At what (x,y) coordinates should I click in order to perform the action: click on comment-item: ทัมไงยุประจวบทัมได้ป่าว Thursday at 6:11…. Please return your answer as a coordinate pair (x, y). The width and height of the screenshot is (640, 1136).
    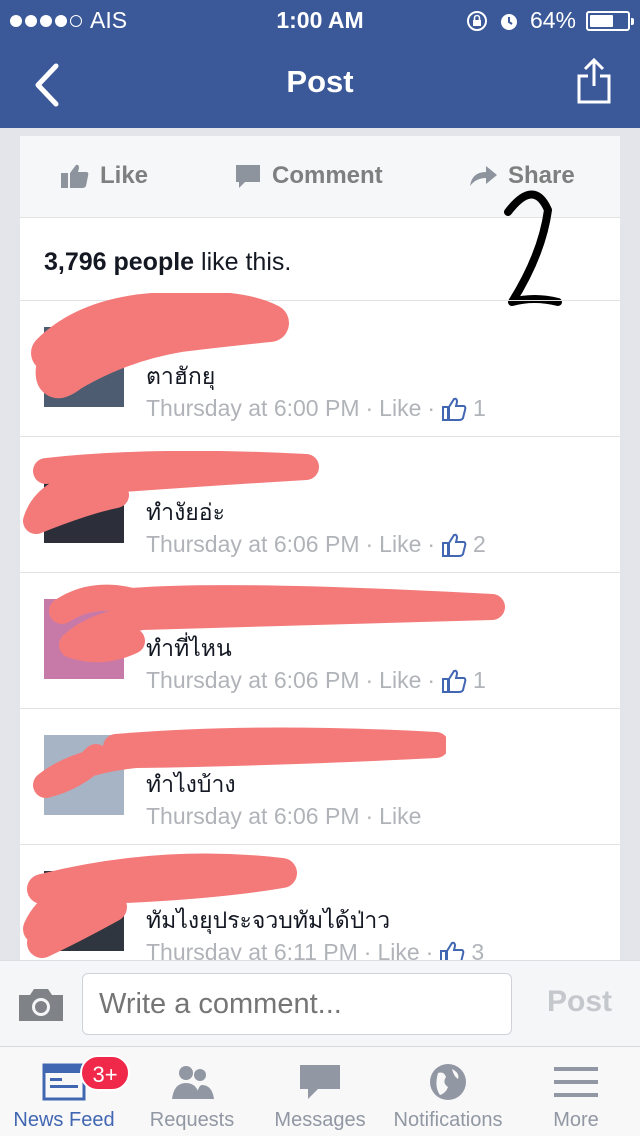
    Looking at the image, I should click on (320, 902).